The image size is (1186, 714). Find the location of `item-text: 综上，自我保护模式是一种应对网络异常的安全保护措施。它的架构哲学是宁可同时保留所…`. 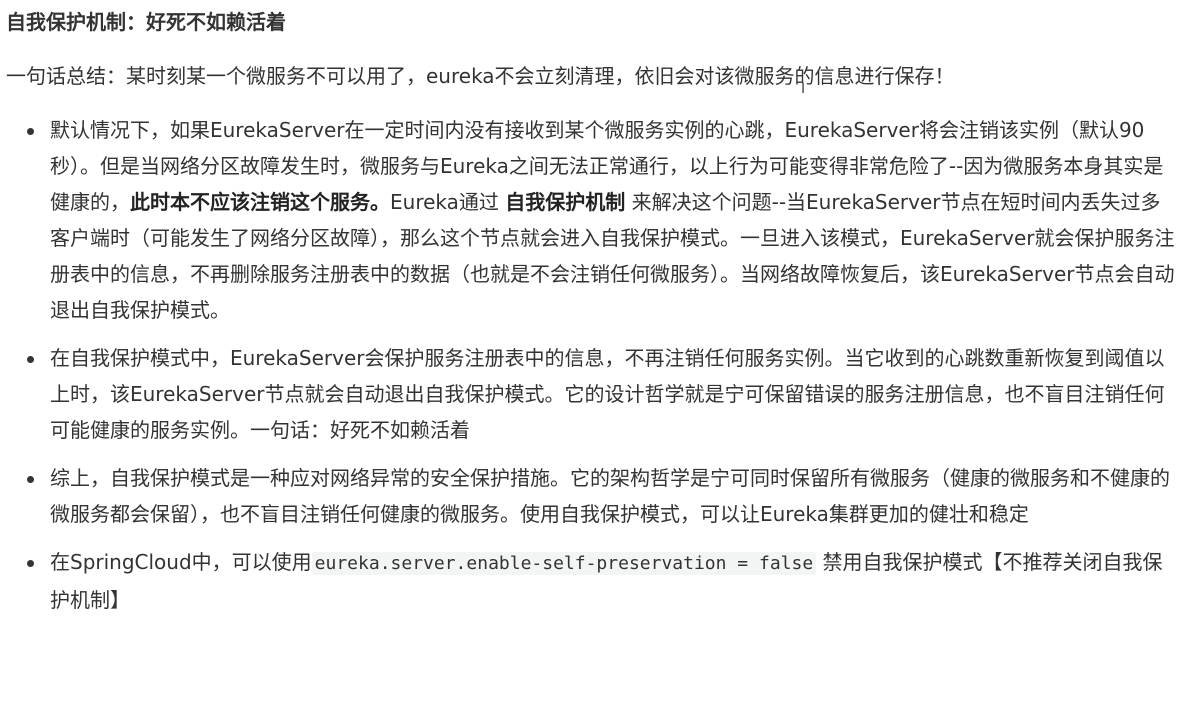

item-text: 综上，自我保护模式是一种应对网络异常的安全保护措施。它的架构哲学是宁可同时保留所… is located at coordinates (610, 496).